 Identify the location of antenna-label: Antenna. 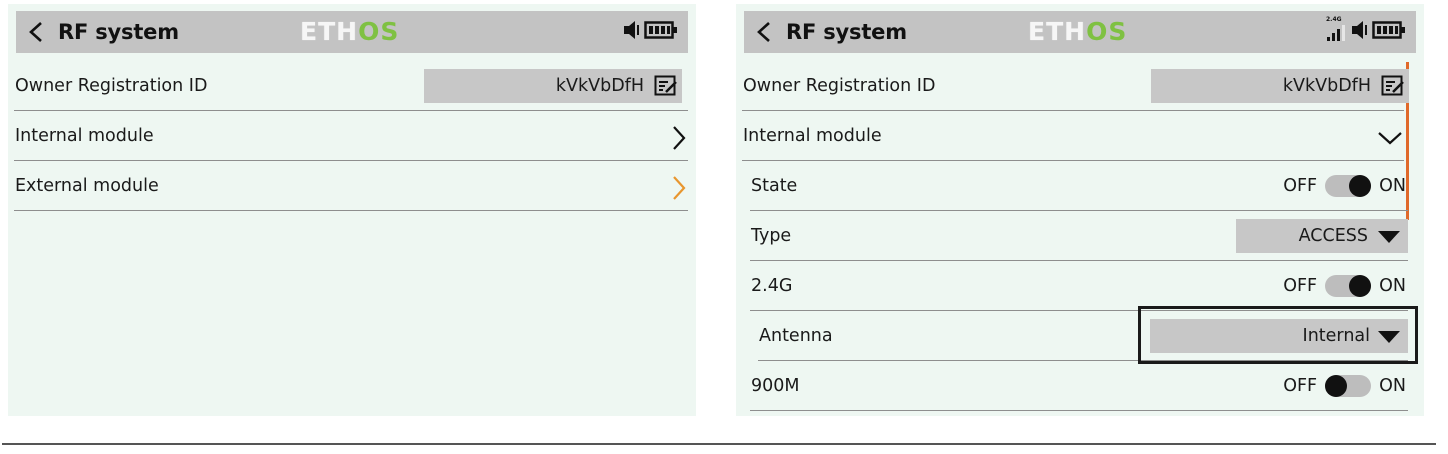
(796, 336).